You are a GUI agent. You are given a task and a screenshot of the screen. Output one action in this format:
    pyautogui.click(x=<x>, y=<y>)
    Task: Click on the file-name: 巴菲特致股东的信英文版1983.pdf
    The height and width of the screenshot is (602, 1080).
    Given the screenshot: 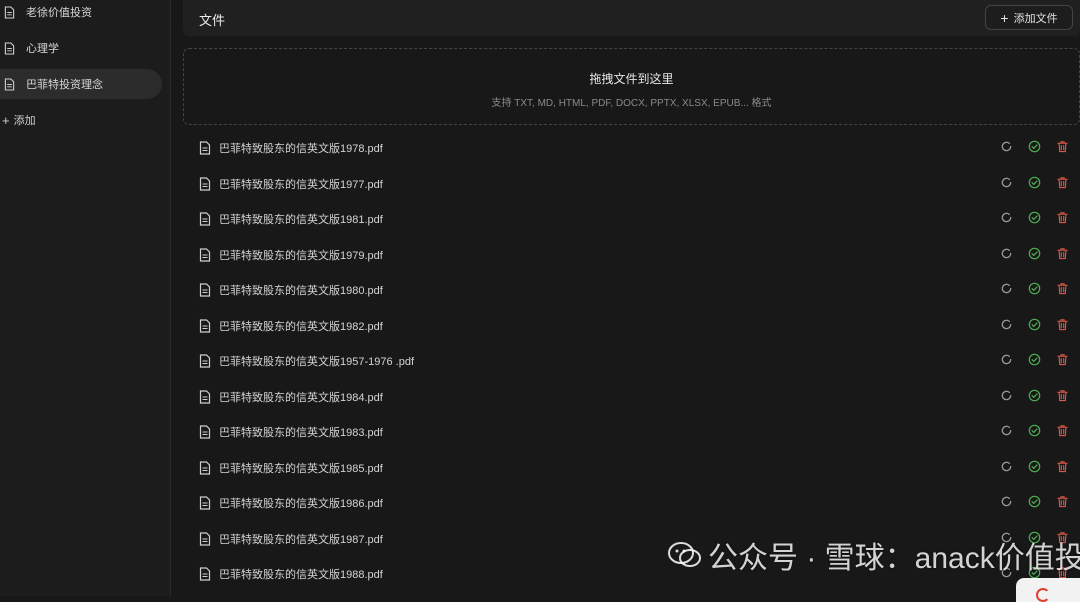 What is the action you would take?
    pyautogui.click(x=301, y=433)
    